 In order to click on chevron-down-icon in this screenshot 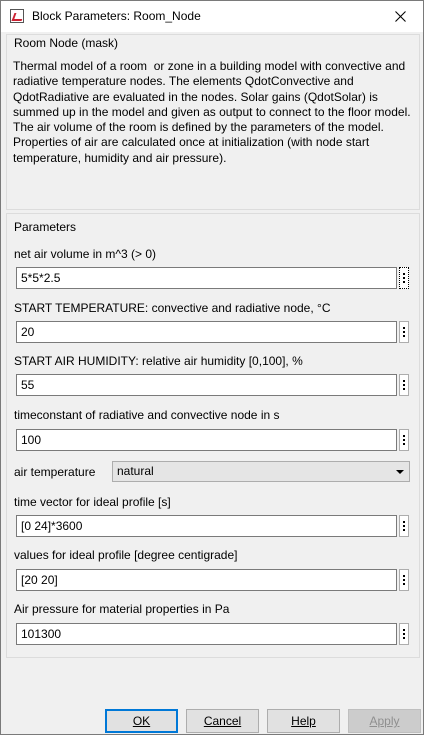, I will do `click(400, 472)`.